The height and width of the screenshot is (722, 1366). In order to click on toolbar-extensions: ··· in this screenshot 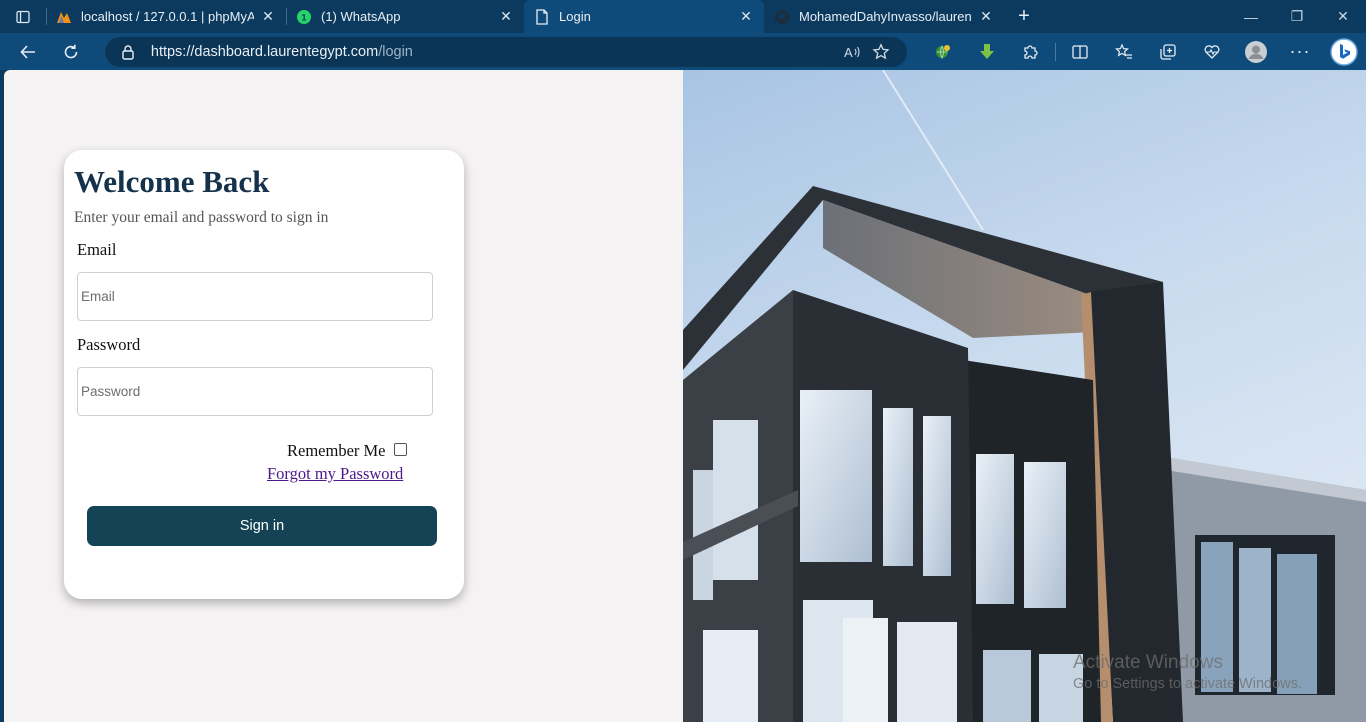, I will do `click(1143, 51)`.